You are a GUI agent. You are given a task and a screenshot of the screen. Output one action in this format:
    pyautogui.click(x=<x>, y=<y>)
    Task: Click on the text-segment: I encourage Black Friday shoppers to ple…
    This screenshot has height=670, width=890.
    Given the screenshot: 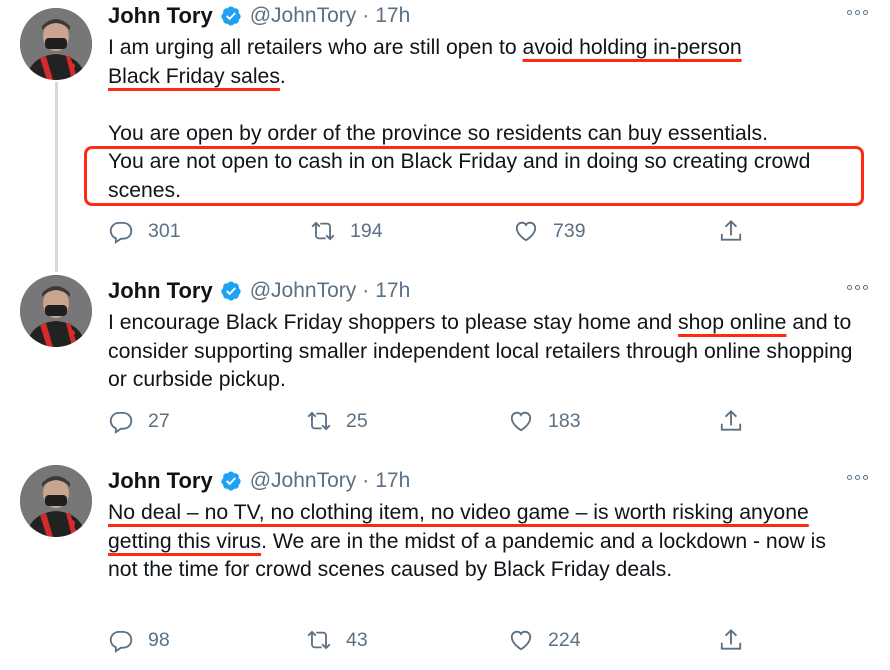 What is the action you would take?
    pyautogui.click(x=393, y=322)
    